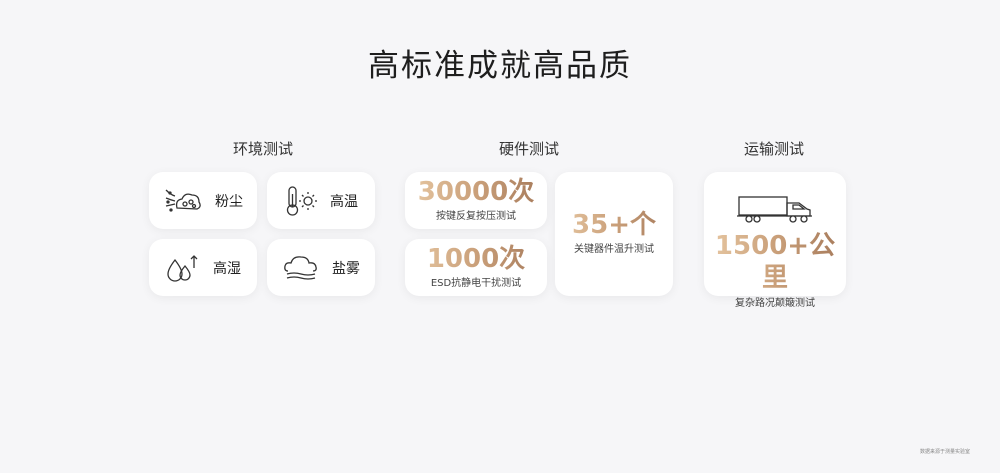 This screenshot has width=1000, height=473. What do you see at coordinates (614, 249) in the screenshot?
I see `hardware-desc-temp-rise: 关键器件温升测试` at bounding box center [614, 249].